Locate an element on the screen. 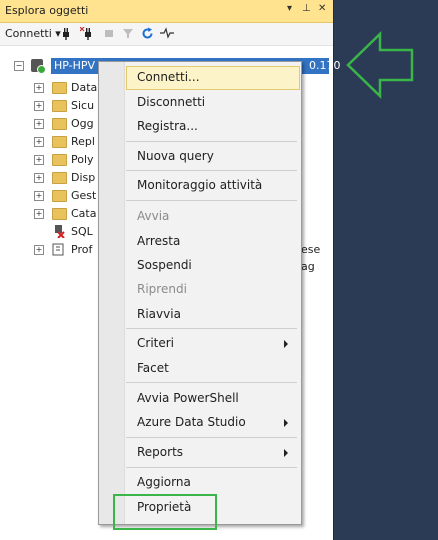  connect-plug-icon is located at coordinates (66, 36).